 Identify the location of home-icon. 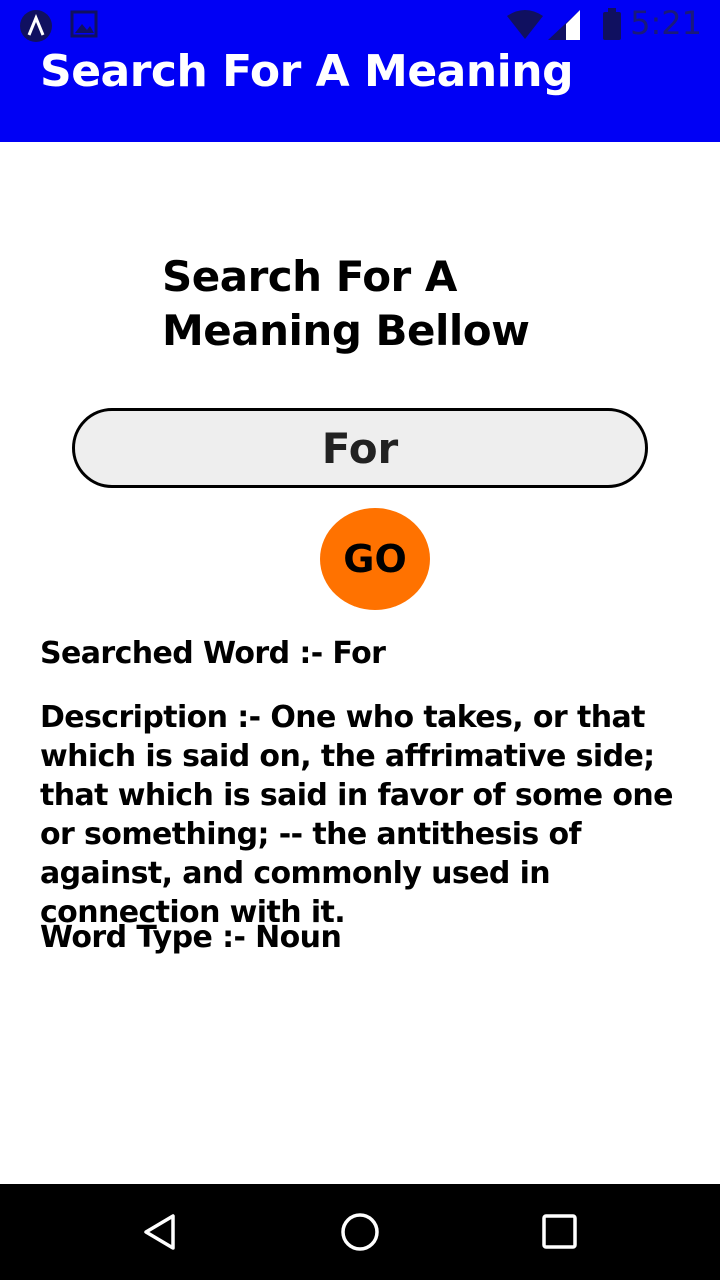
(360, 1232).